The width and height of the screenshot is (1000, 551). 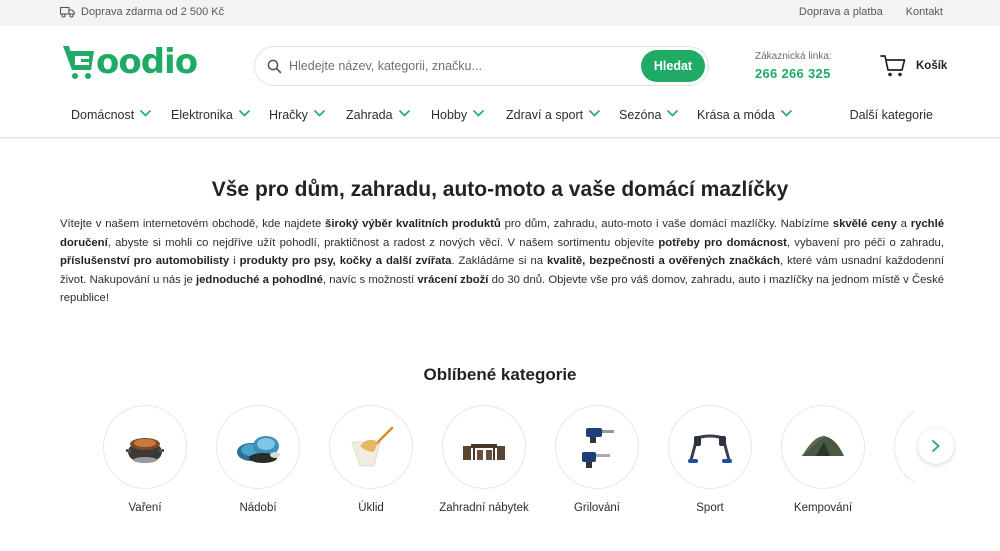 What do you see at coordinates (484, 452) in the screenshot?
I see `garden-furniture-icon` at bounding box center [484, 452].